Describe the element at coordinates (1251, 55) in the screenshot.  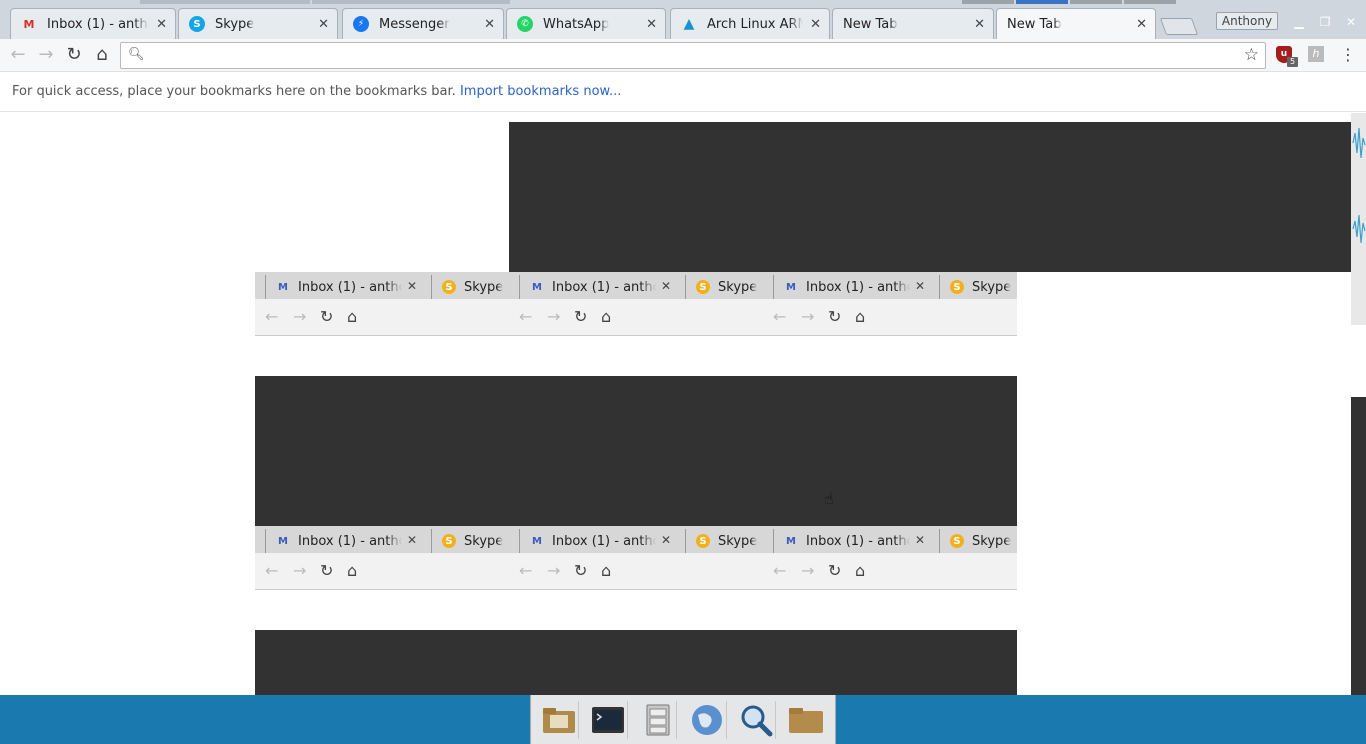
I see `bookmark-star-icon: ☆` at that location.